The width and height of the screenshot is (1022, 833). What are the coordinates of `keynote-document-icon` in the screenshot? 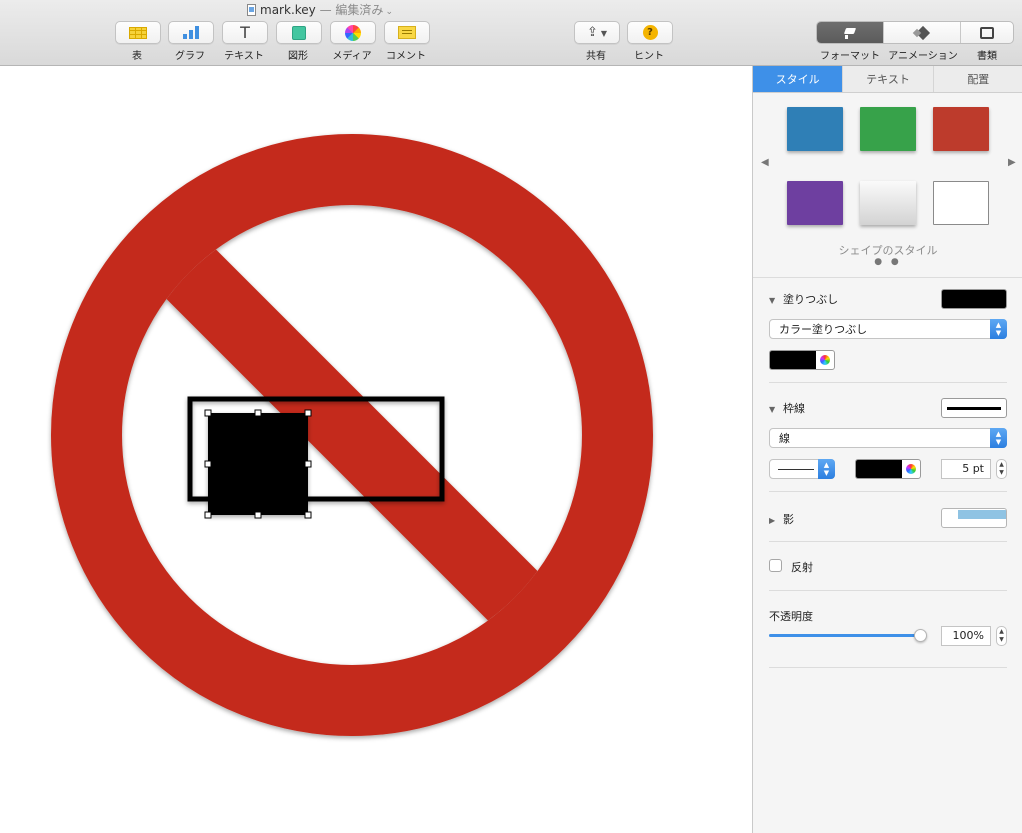 It's located at (252, 10).